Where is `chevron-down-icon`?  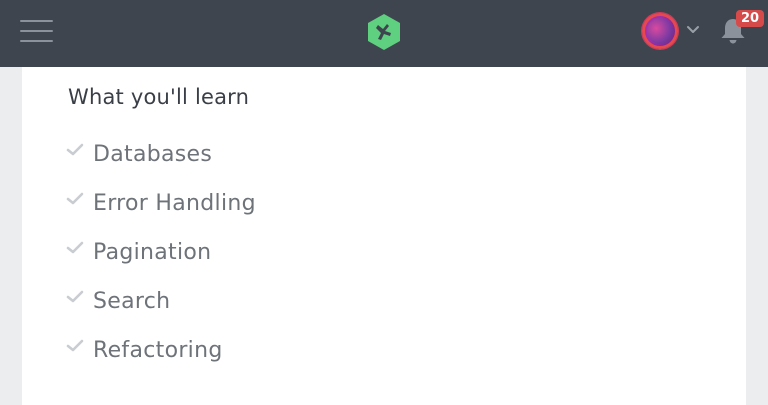 chevron-down-icon is located at coordinates (693, 30).